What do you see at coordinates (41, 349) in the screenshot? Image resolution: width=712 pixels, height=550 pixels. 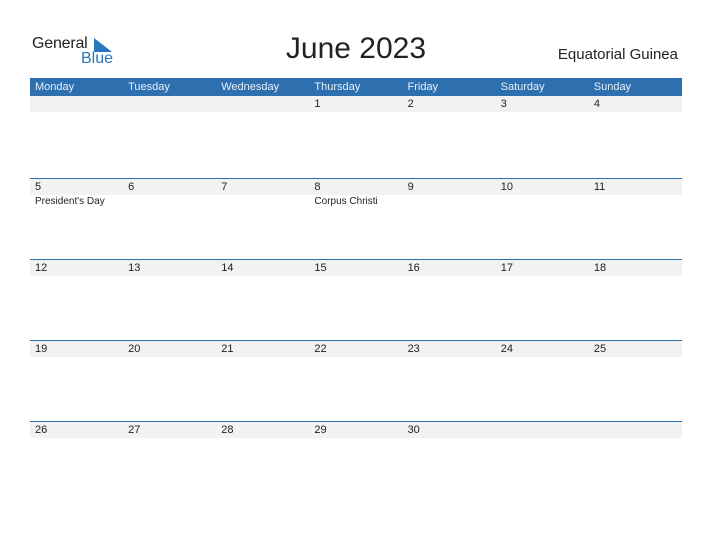 I see `day-number: 19` at bounding box center [41, 349].